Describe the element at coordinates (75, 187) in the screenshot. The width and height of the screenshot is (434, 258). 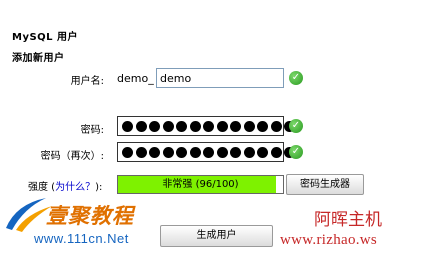
I see `strength-help-link: 为什么？` at that location.